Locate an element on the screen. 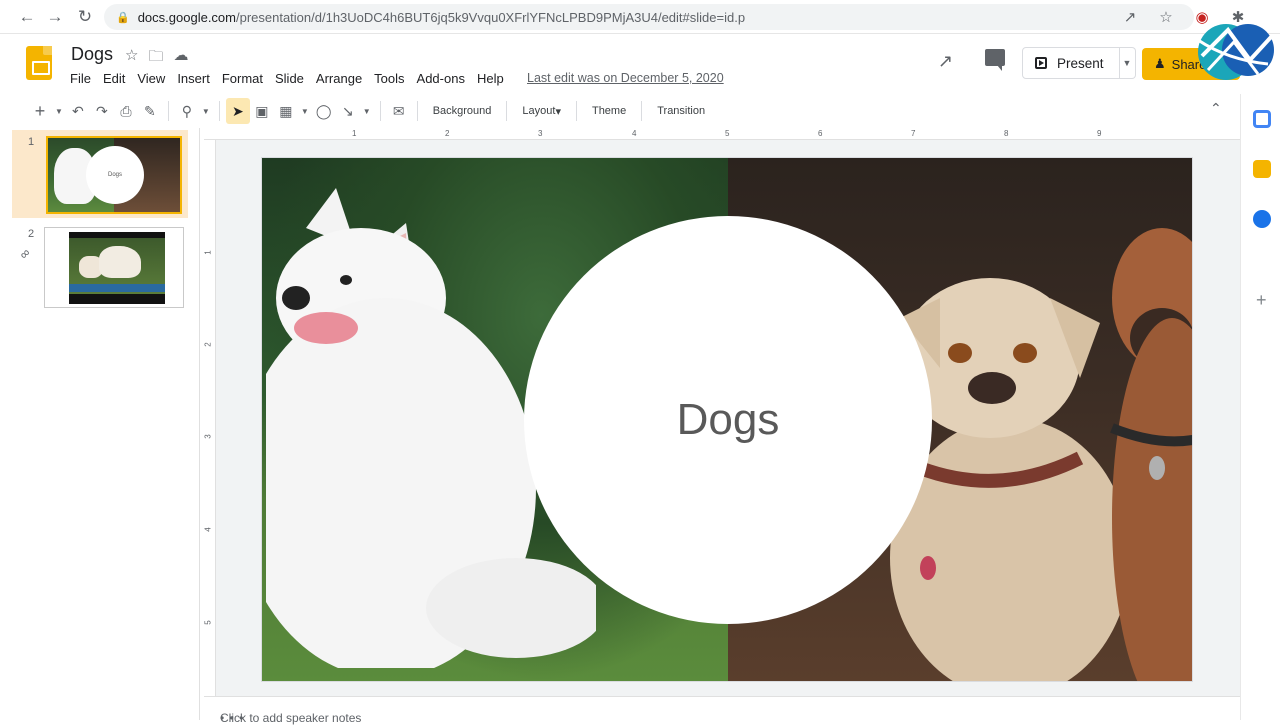  move-folder-icon: 🗀 is located at coordinates (155, 58).